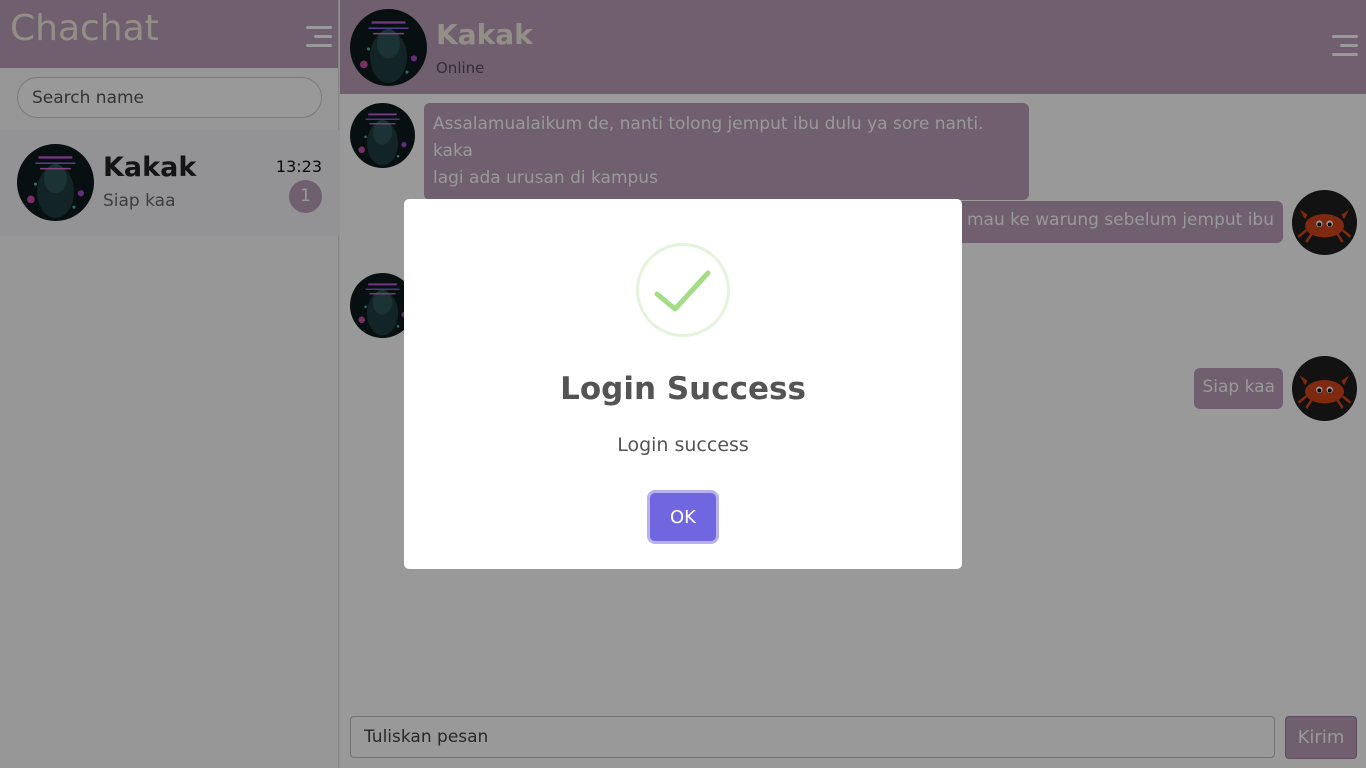  I want to click on checkmark-circle-icon, so click(683, 290).